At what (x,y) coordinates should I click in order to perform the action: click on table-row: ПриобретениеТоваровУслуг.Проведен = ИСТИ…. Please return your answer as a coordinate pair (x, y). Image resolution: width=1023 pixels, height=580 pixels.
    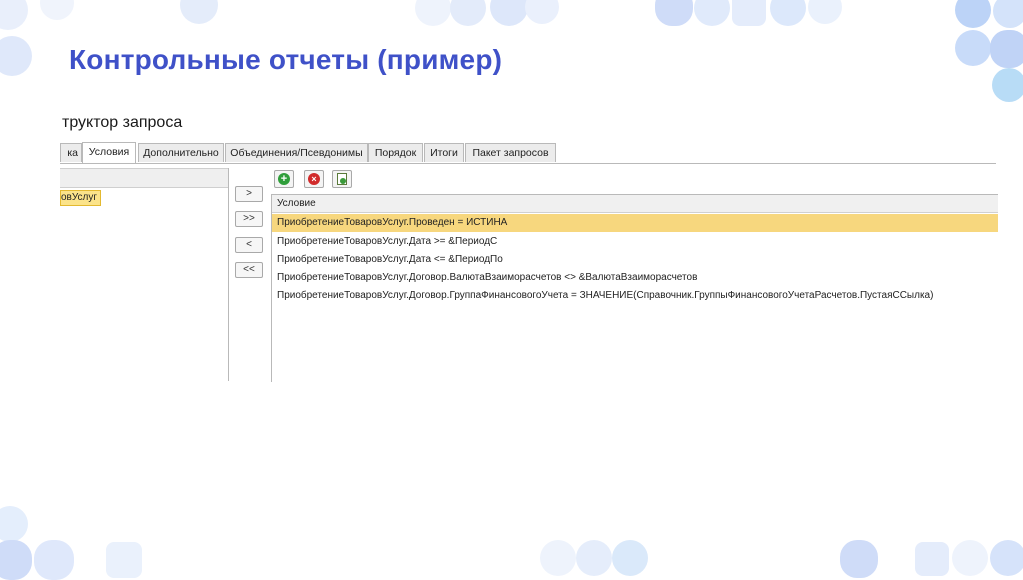
    Looking at the image, I should click on (635, 223).